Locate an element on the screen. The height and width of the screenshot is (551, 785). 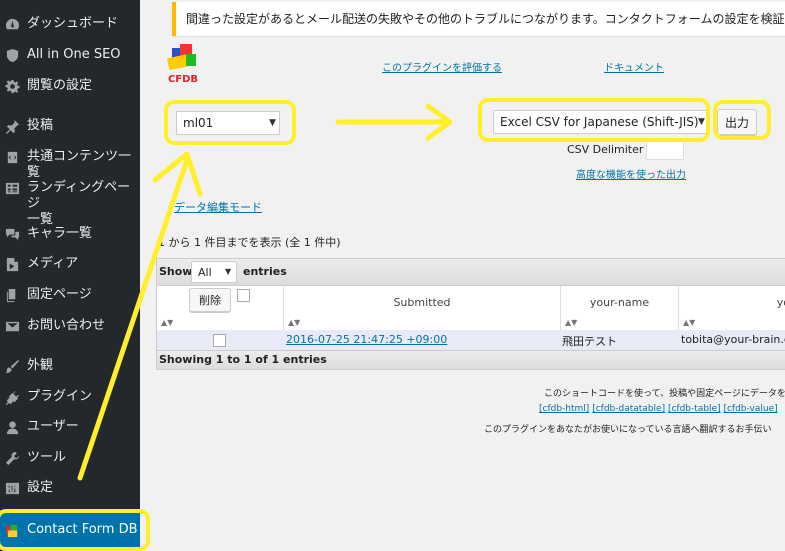
entry-count-text: 1 から 1 件目までを表示 (全 1 件中) is located at coordinates (249, 242).